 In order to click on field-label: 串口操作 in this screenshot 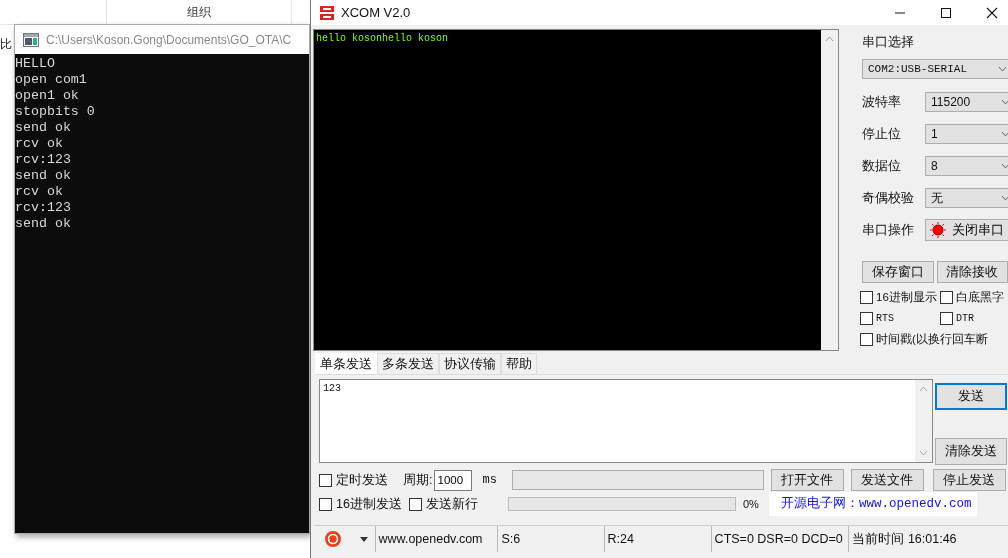, I will do `click(888, 230)`.